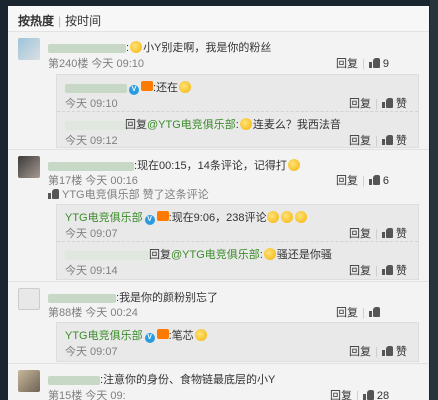 The image size is (438, 400). I want to click on sort-by-time: 按时间, so click(83, 21).